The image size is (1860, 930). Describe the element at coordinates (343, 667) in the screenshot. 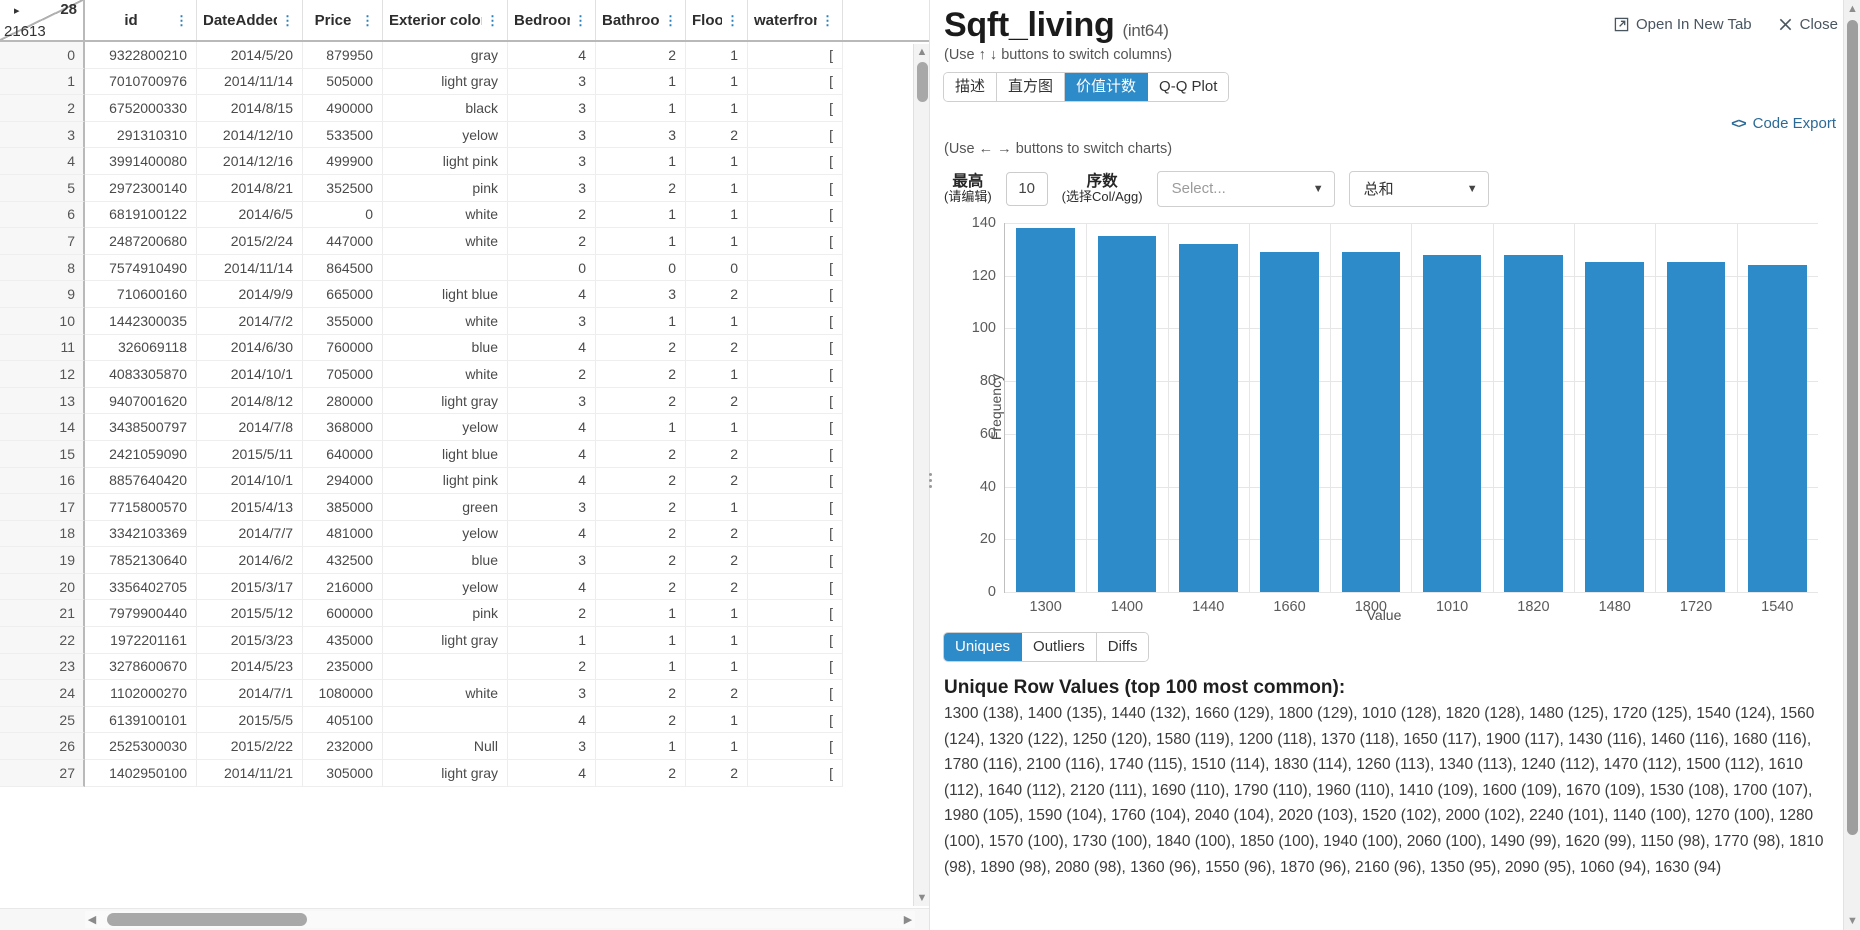

I see `table-cell: 235000` at that location.